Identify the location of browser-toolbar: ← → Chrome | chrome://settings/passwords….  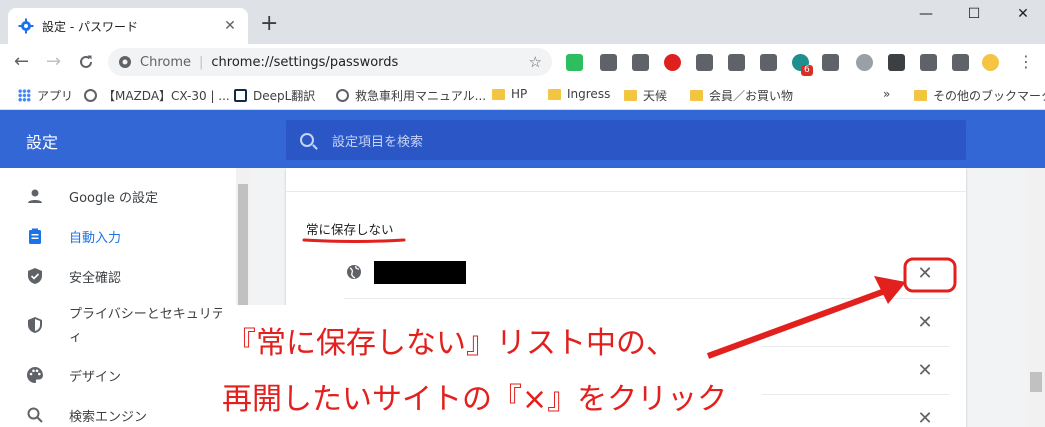
(522, 62).